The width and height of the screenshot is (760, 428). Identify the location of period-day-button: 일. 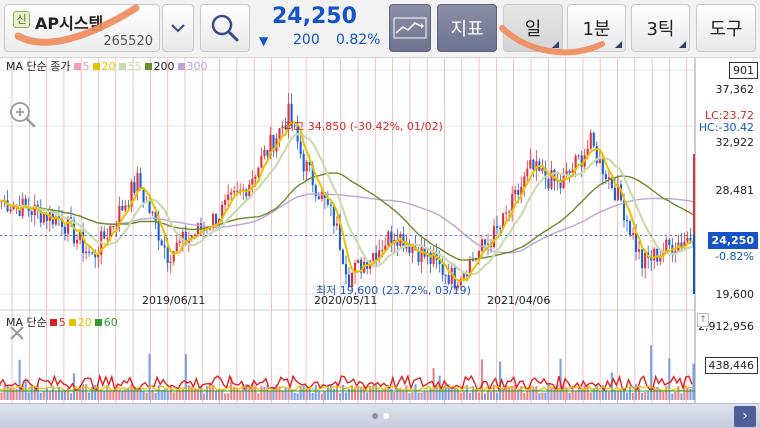
(533, 28).